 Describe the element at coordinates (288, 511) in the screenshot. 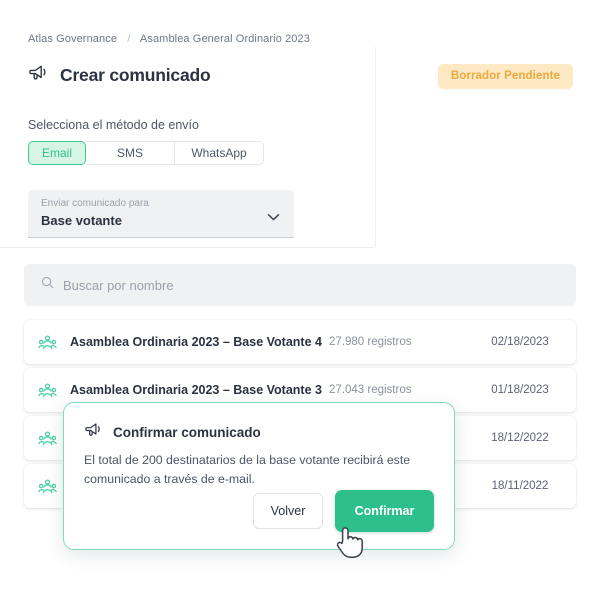

I see `cancel-button: Volver` at that location.